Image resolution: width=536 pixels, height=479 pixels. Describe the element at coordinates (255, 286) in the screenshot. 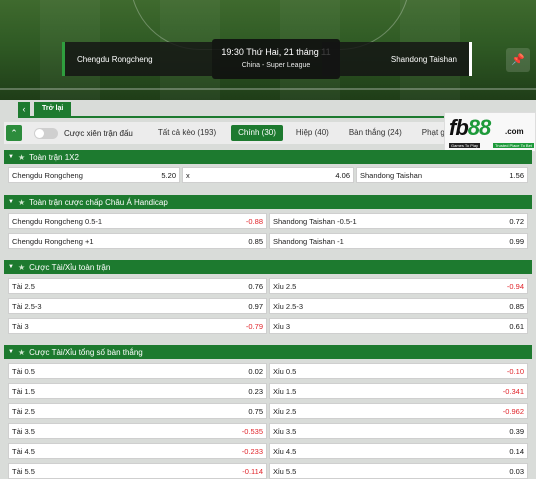

I see `odds-value: 0.76` at that location.